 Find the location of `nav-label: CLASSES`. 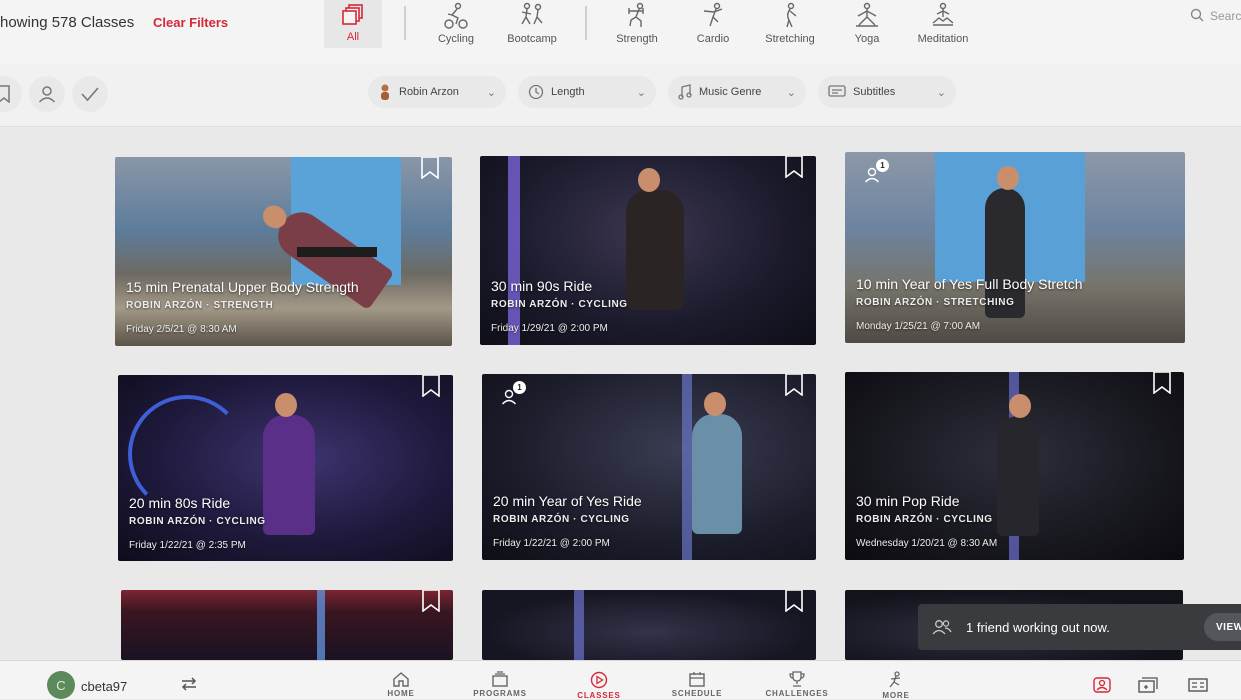

nav-label: CLASSES is located at coordinates (599, 695).